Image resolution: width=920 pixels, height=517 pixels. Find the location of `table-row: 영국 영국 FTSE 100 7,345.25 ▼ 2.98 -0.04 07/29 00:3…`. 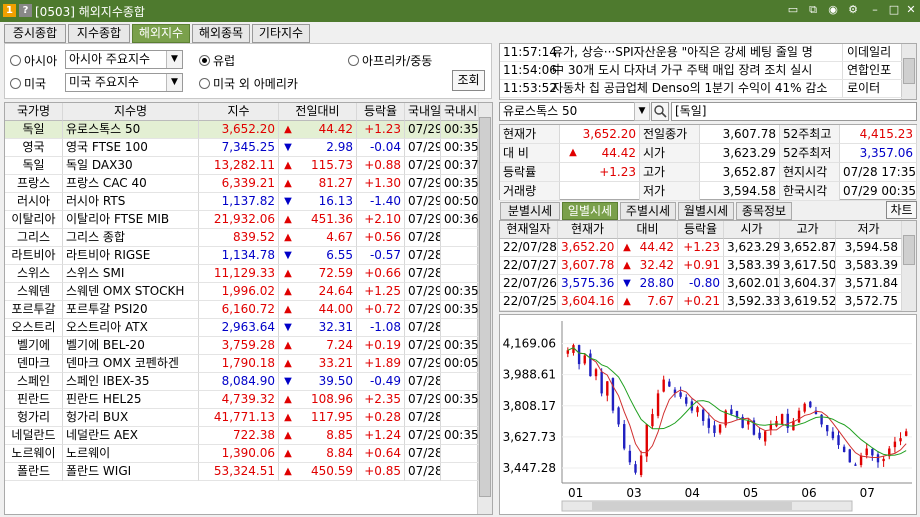

table-row: 영국 영국 FTSE 100 7,345.25 ▼ 2.98 -0.04 07/29 00:3… is located at coordinates (242, 148).